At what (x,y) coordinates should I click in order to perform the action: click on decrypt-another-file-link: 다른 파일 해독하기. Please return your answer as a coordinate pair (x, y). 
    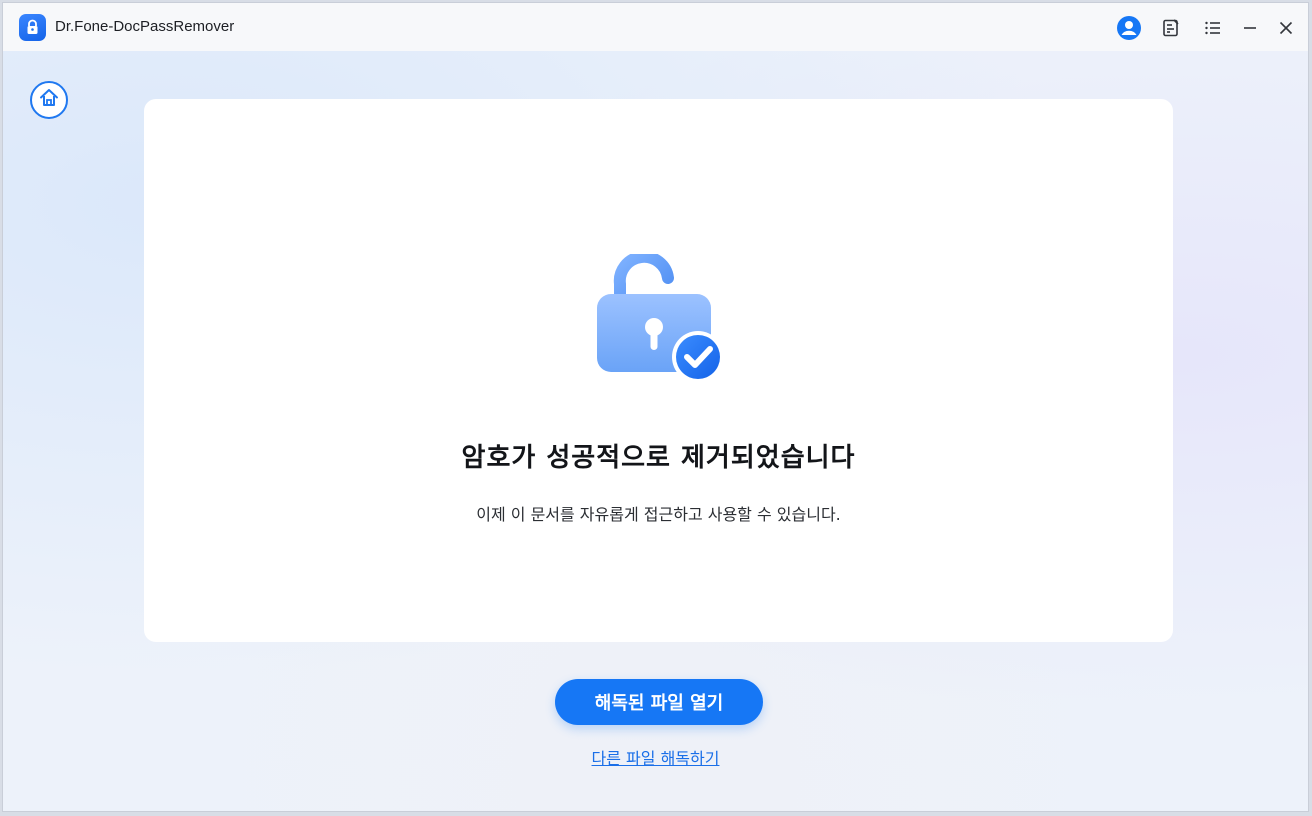
    Looking at the image, I should click on (655, 757).